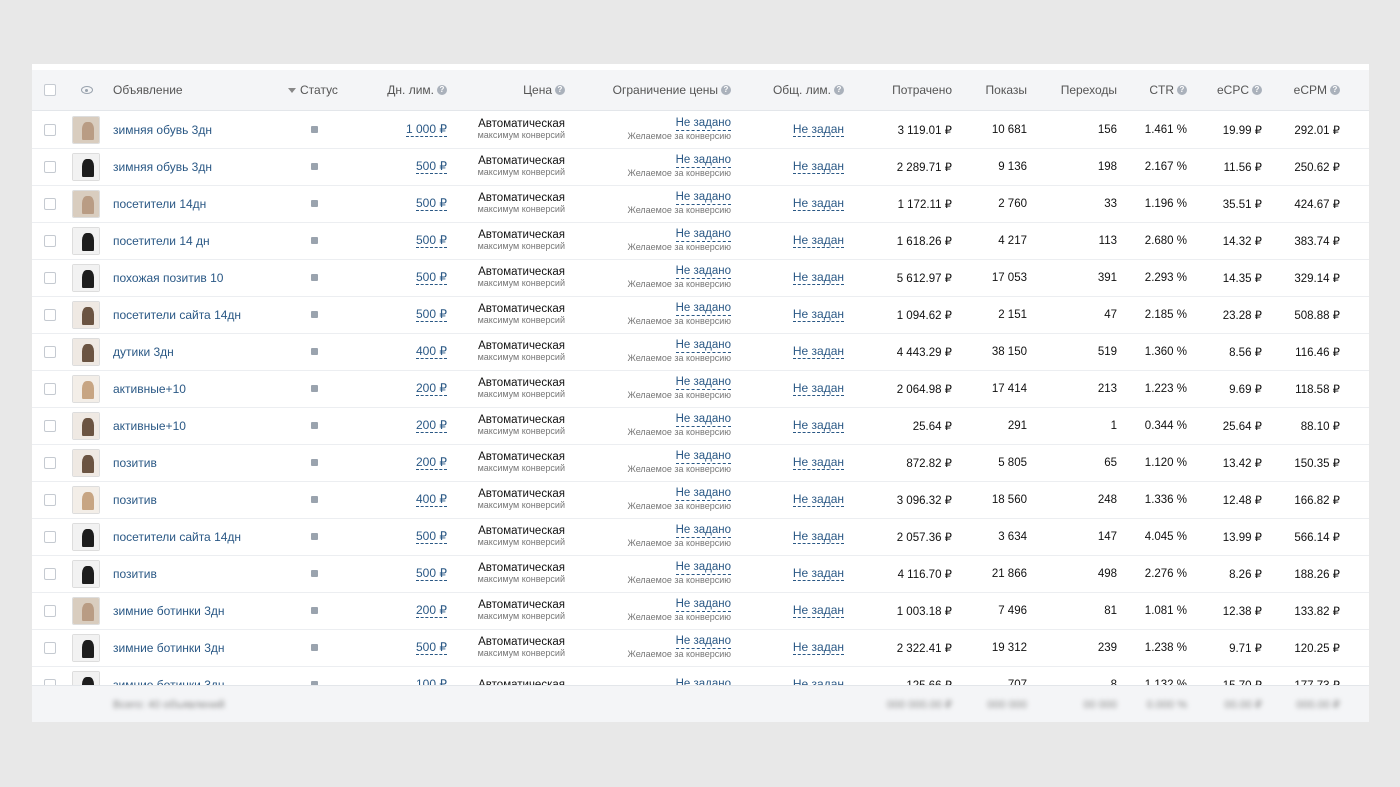 This screenshot has height=787, width=1400. I want to click on ad-name-link: активные+10, so click(149, 389).